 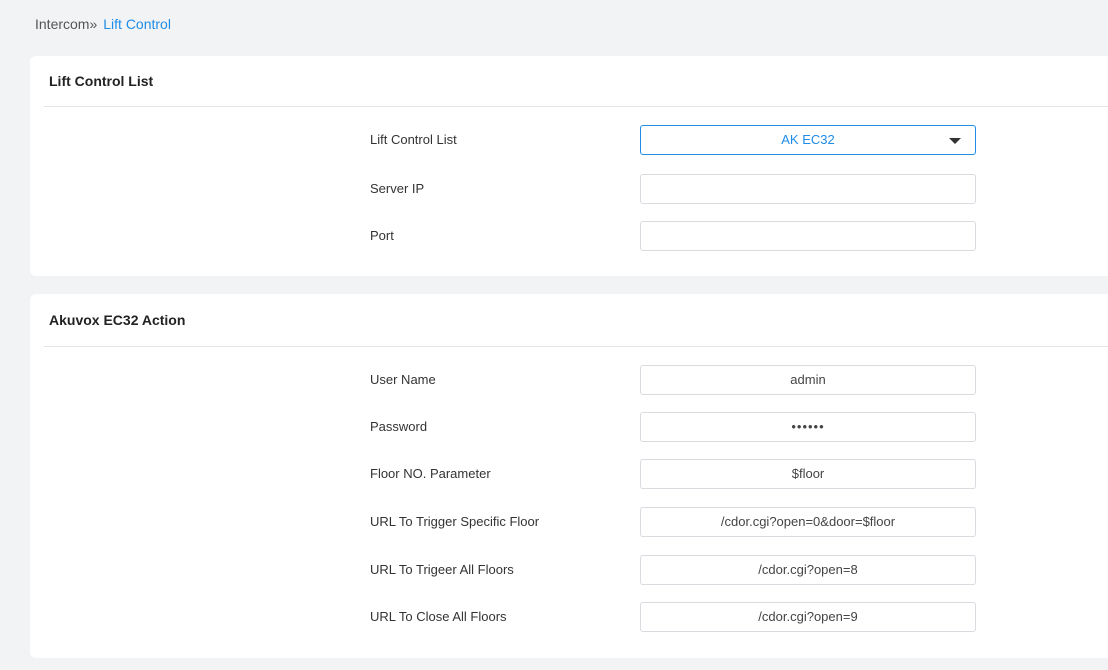 I want to click on close-floors-url-input: /cdor.cgi?open=9, so click(x=808, y=617).